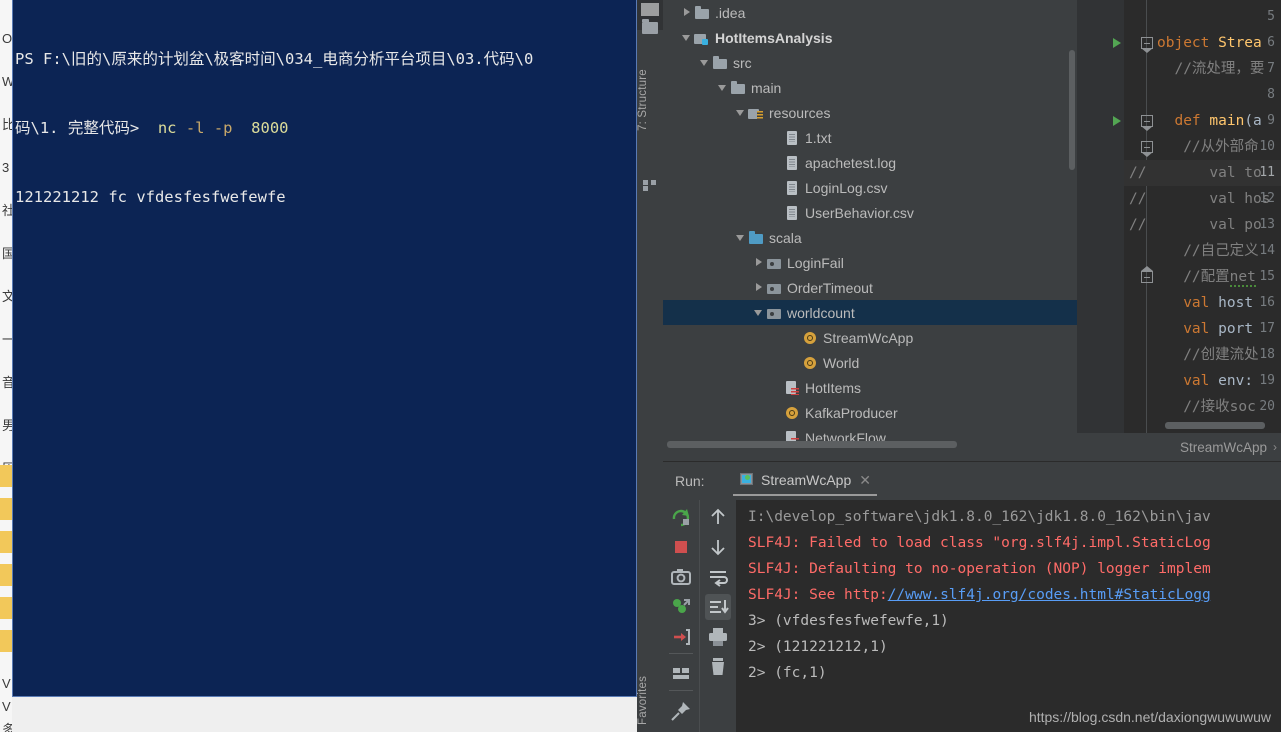 This screenshot has width=1281, height=732. Describe the element at coordinates (681, 673) in the screenshot. I see `layout-button` at that location.